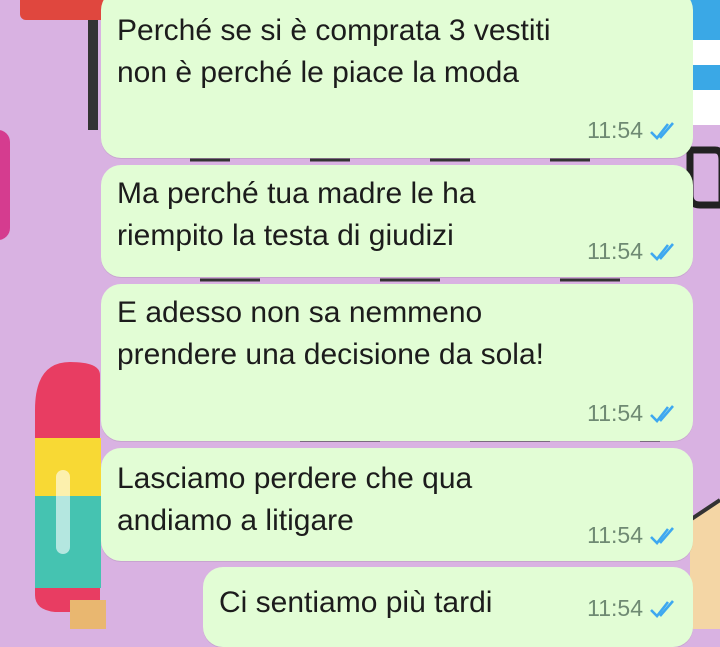  I want to click on message-text: Ci sentiamo più tardi, so click(356, 602).